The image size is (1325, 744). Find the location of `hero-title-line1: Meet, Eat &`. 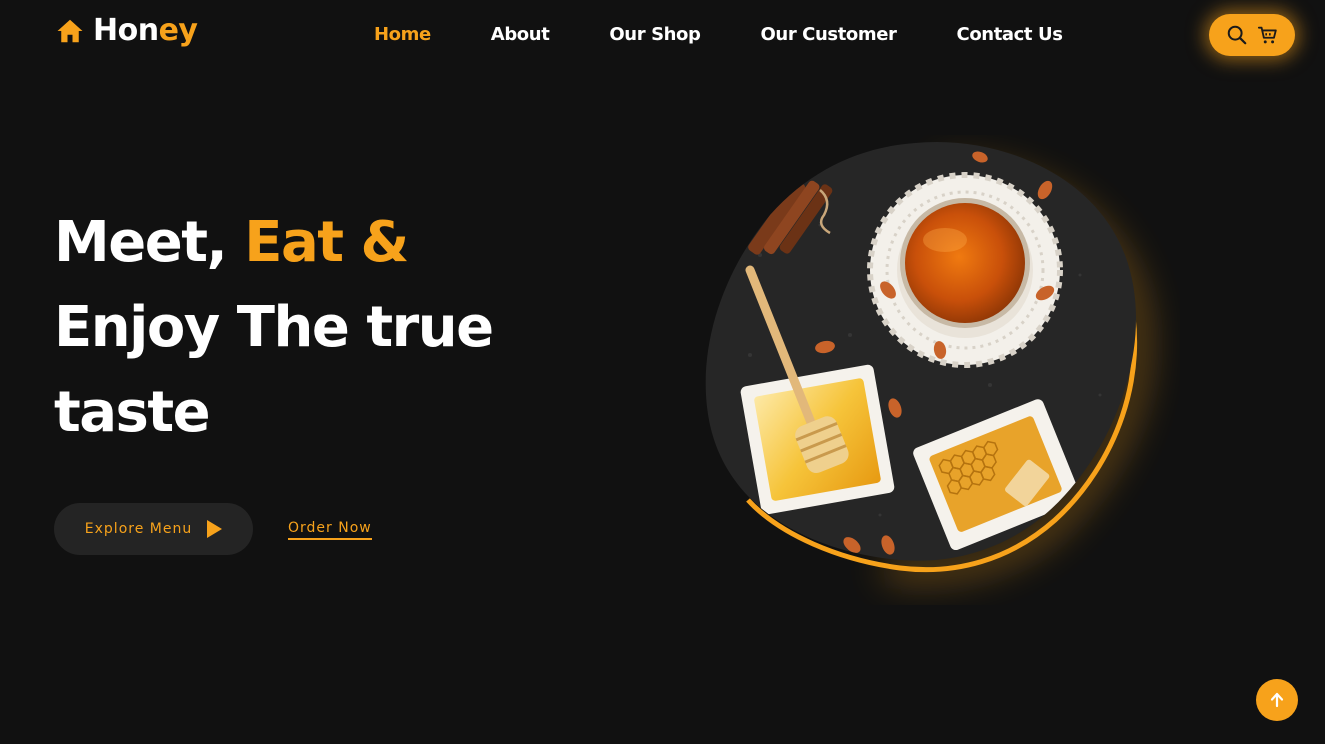

hero-title-line1: Meet, Eat & is located at coordinates (231, 242).